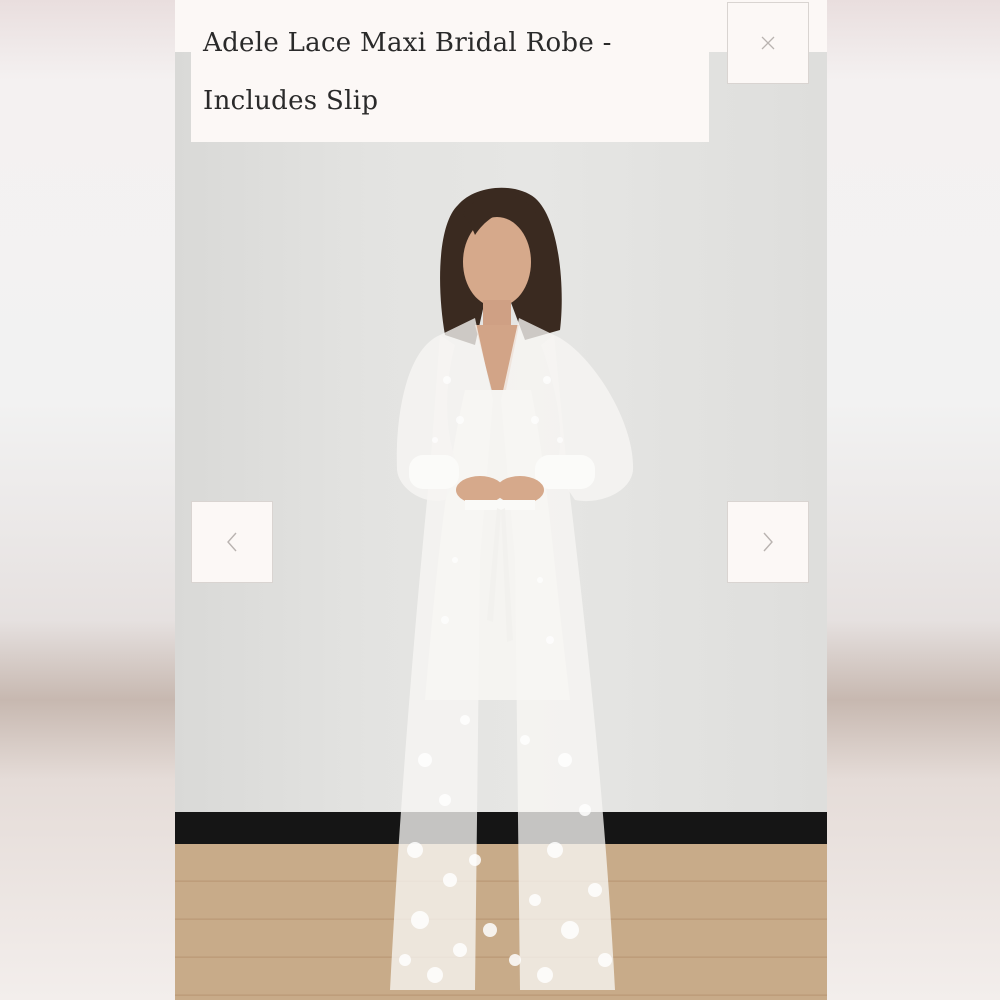 The width and height of the screenshot is (1000, 1000). What do you see at coordinates (407, 43) in the screenshot?
I see `product-title-line-1: Adele Lace Maxi Bridal Robe -` at bounding box center [407, 43].